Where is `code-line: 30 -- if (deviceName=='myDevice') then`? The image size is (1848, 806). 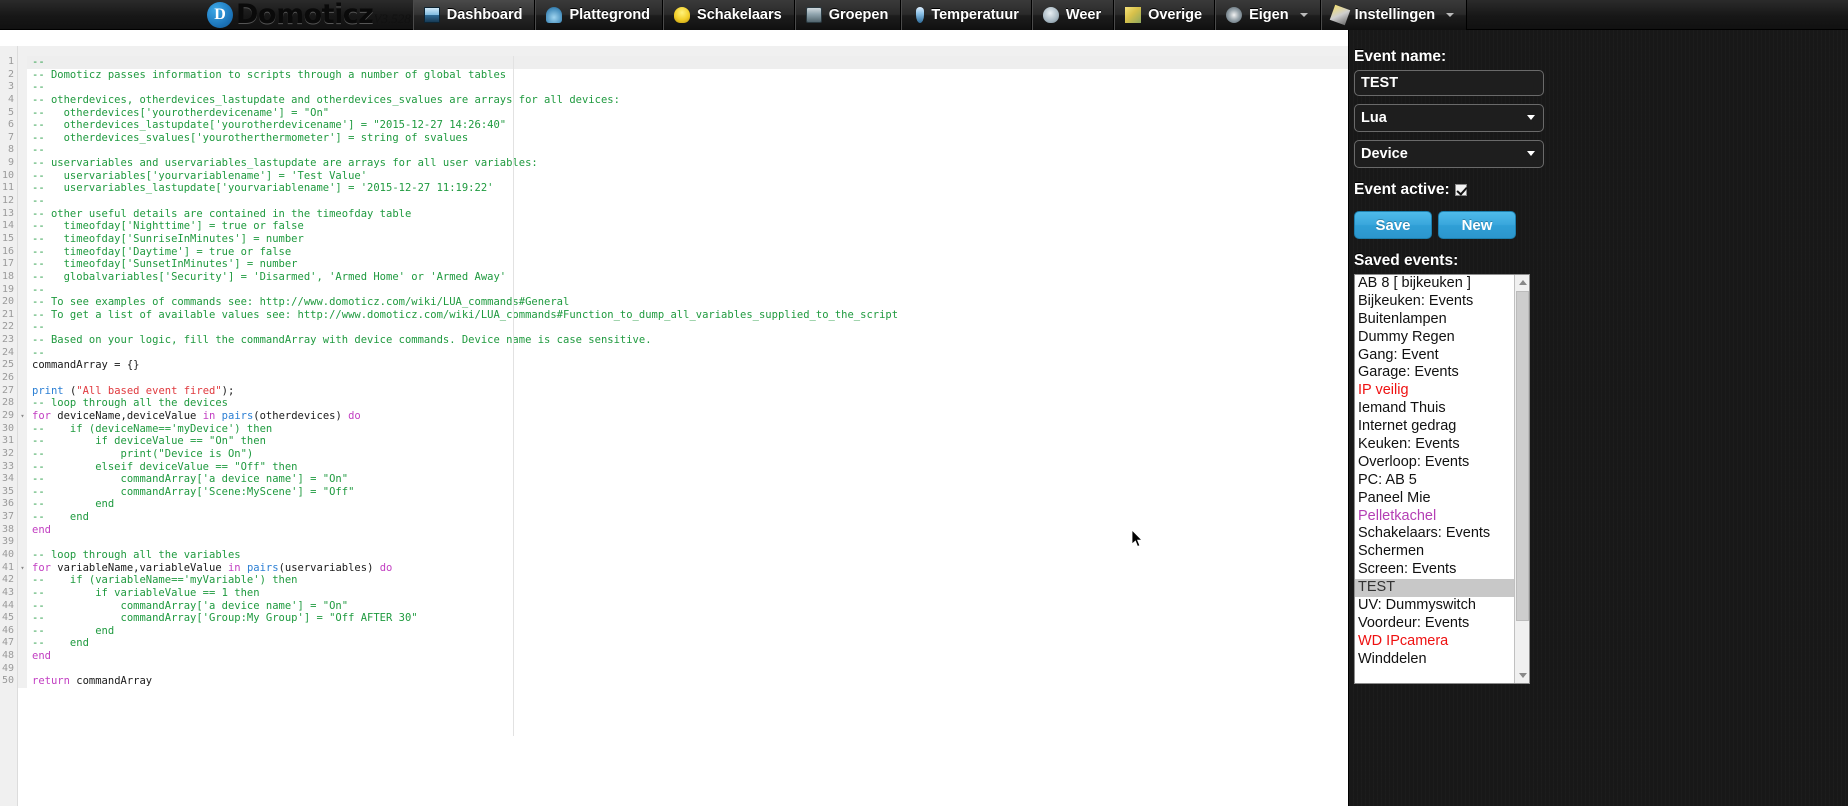 code-line: 30 -- if (deviceName=='myDevice') then is located at coordinates (674, 429).